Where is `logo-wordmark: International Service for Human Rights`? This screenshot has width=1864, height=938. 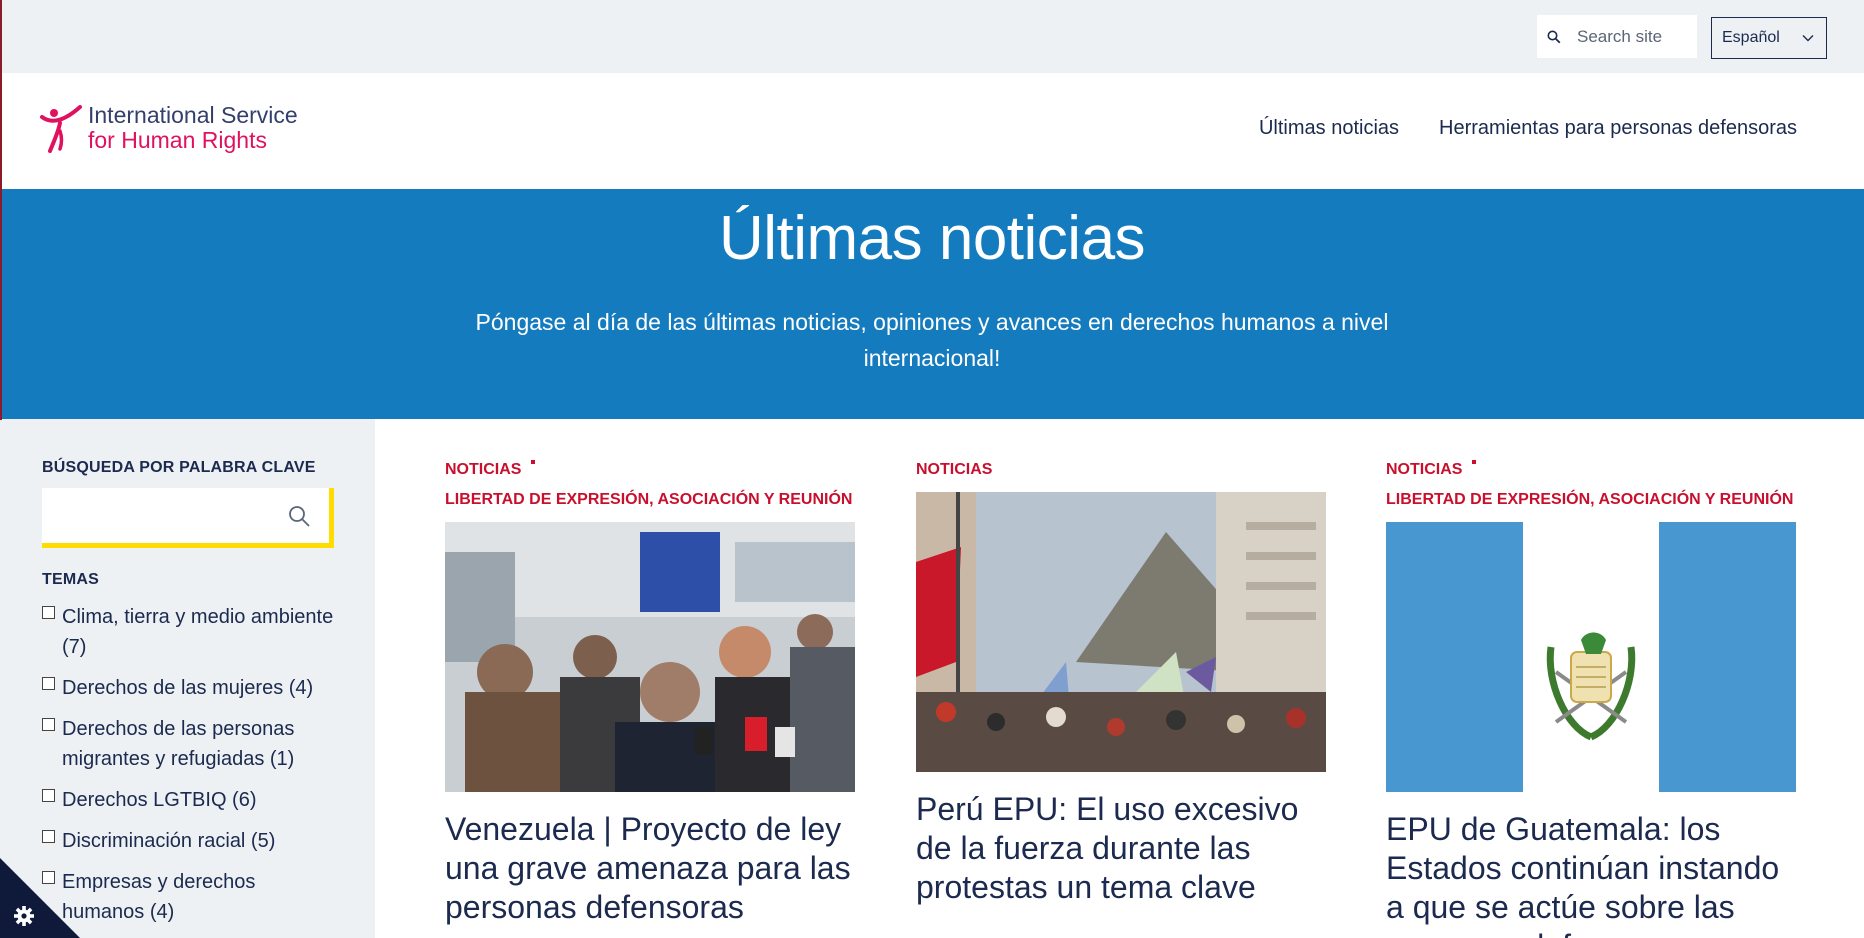
logo-wordmark: International Service for Human Rights is located at coordinates (193, 128).